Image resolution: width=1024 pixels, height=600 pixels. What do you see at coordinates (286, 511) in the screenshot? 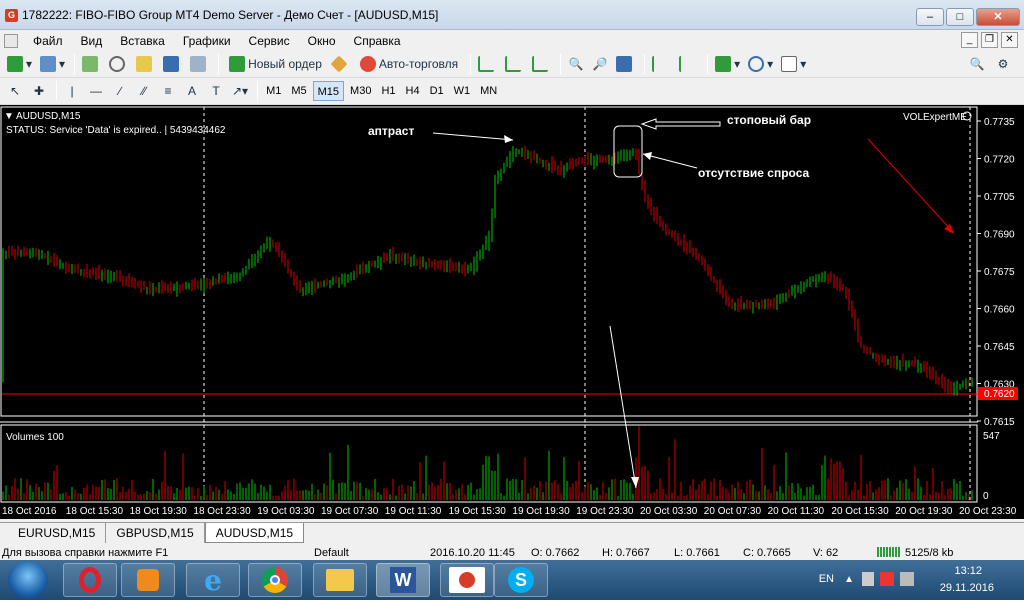
I see `time-tick-label: 19 Oct 03:30` at bounding box center [286, 511].